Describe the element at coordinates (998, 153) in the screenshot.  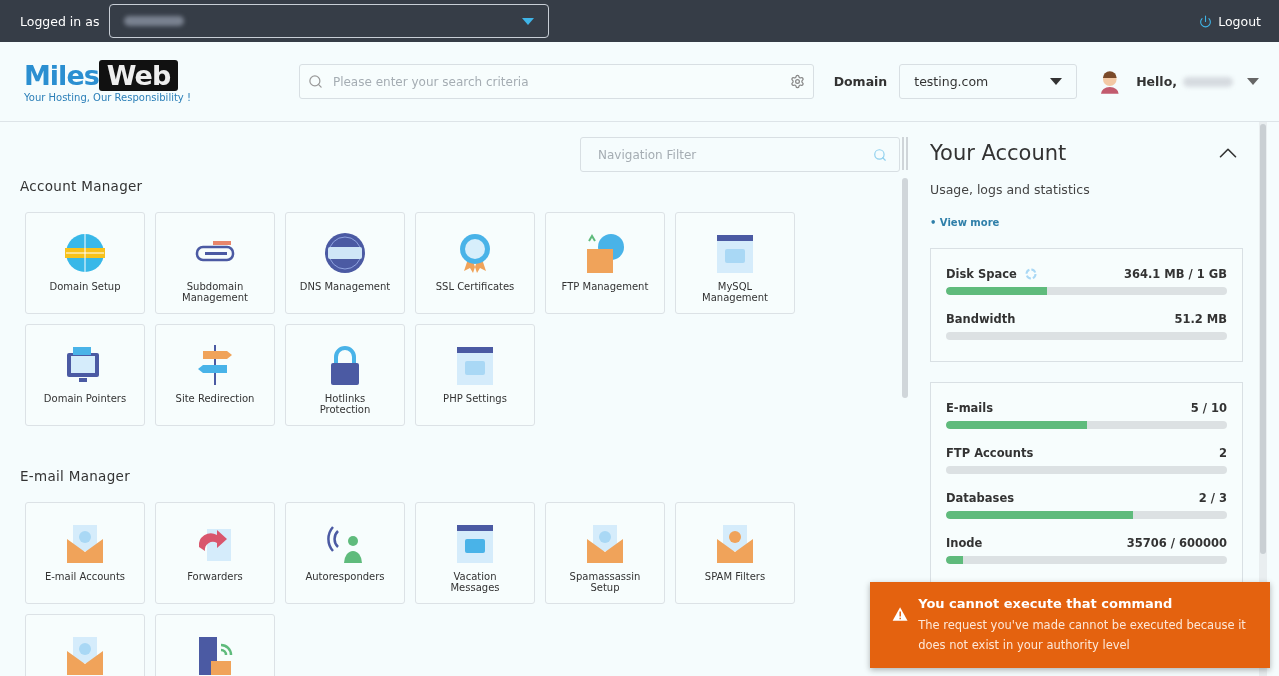
I see `panel-title: Your Account` at that location.